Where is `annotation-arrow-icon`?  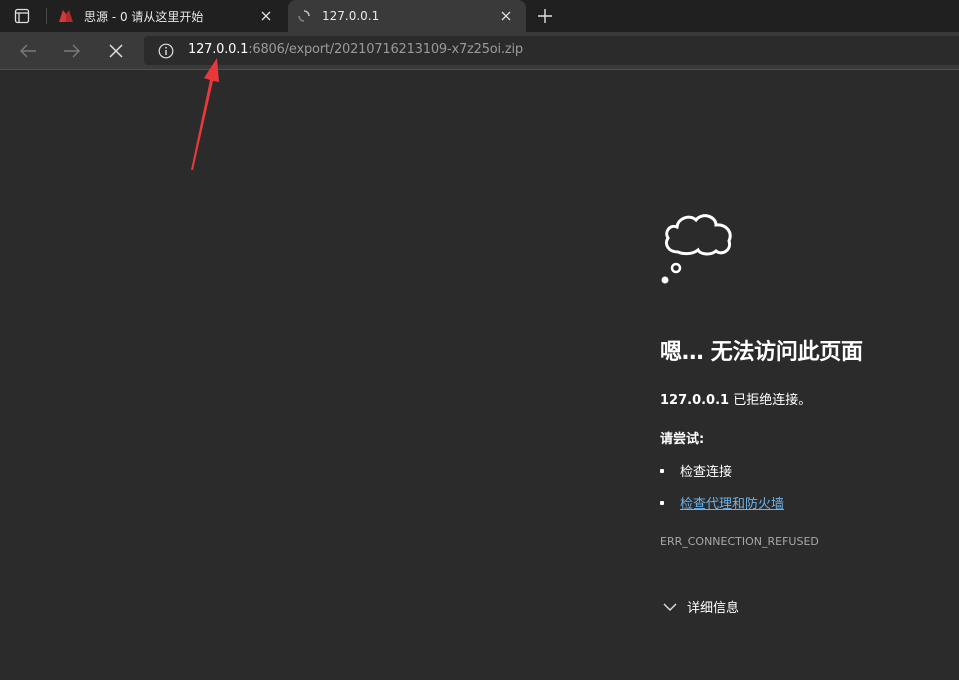 annotation-arrow-icon is located at coordinates (205, 114).